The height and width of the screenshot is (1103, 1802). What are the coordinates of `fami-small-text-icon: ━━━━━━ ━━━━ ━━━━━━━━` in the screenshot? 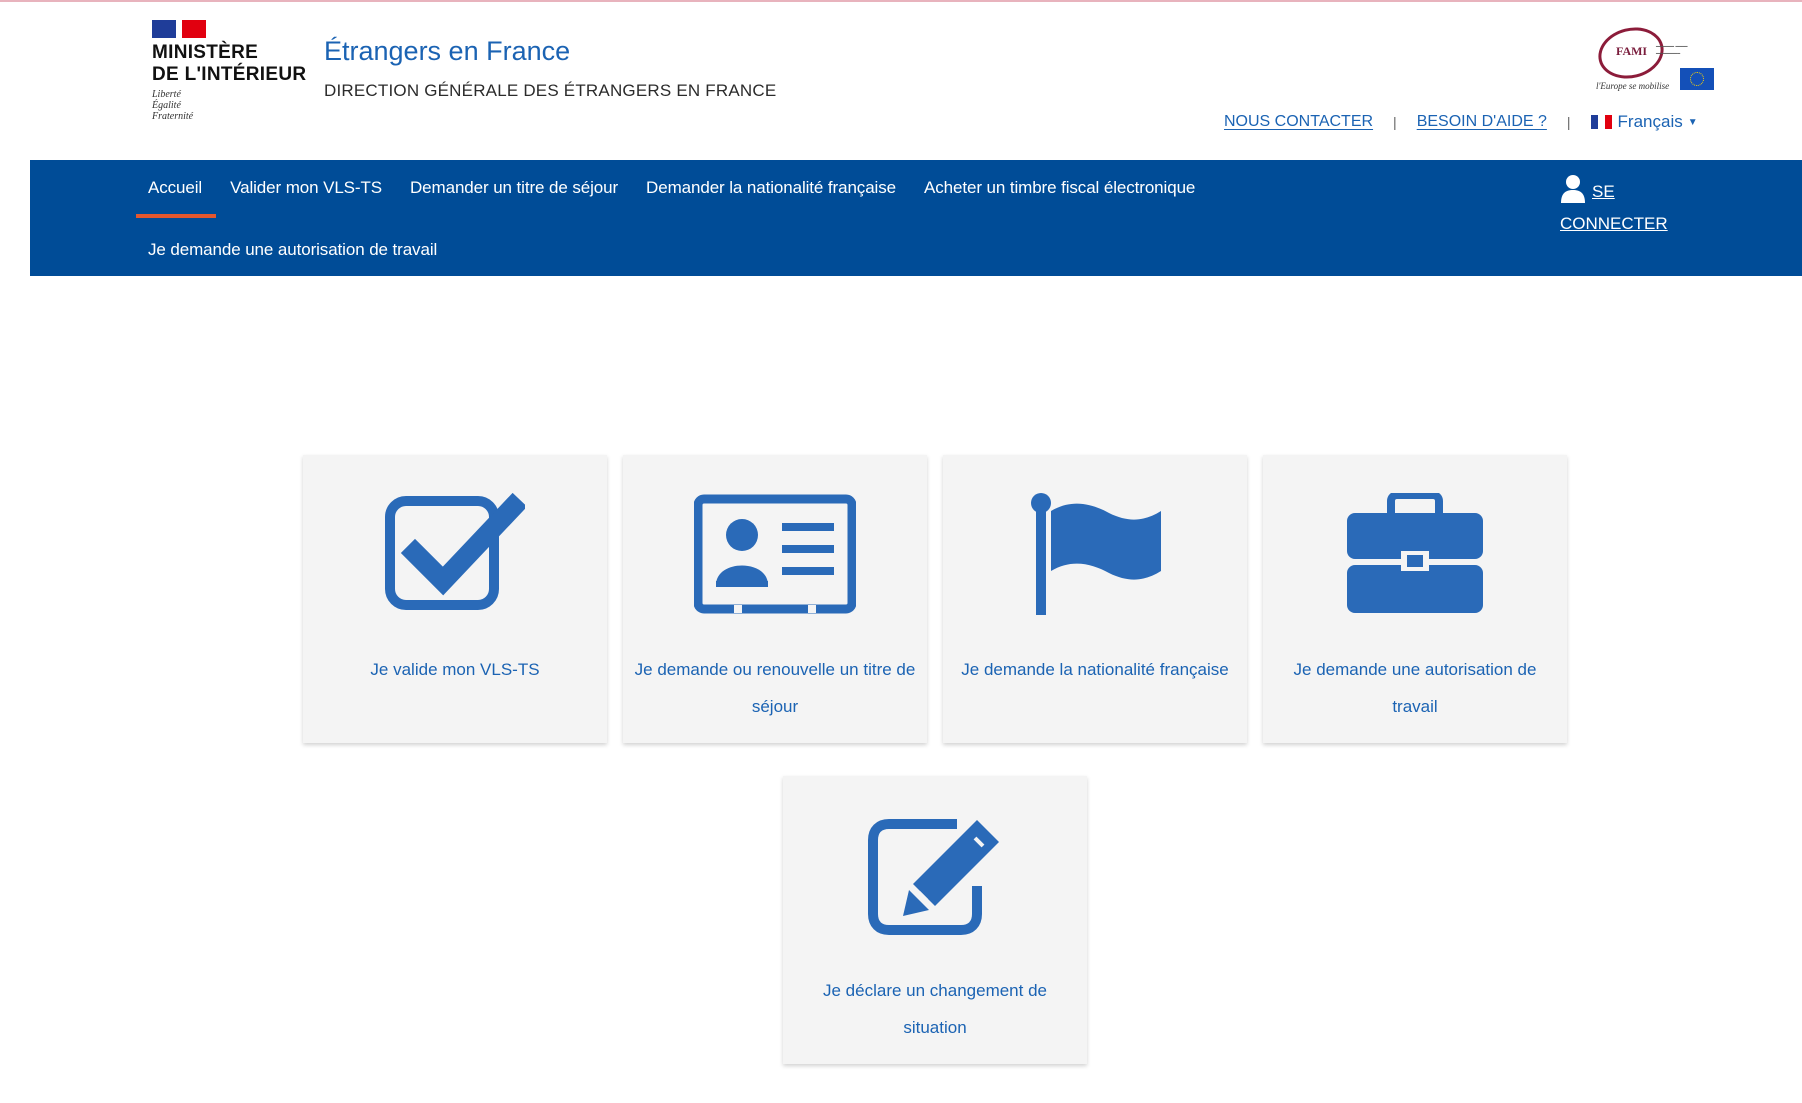 It's located at (1672, 50).